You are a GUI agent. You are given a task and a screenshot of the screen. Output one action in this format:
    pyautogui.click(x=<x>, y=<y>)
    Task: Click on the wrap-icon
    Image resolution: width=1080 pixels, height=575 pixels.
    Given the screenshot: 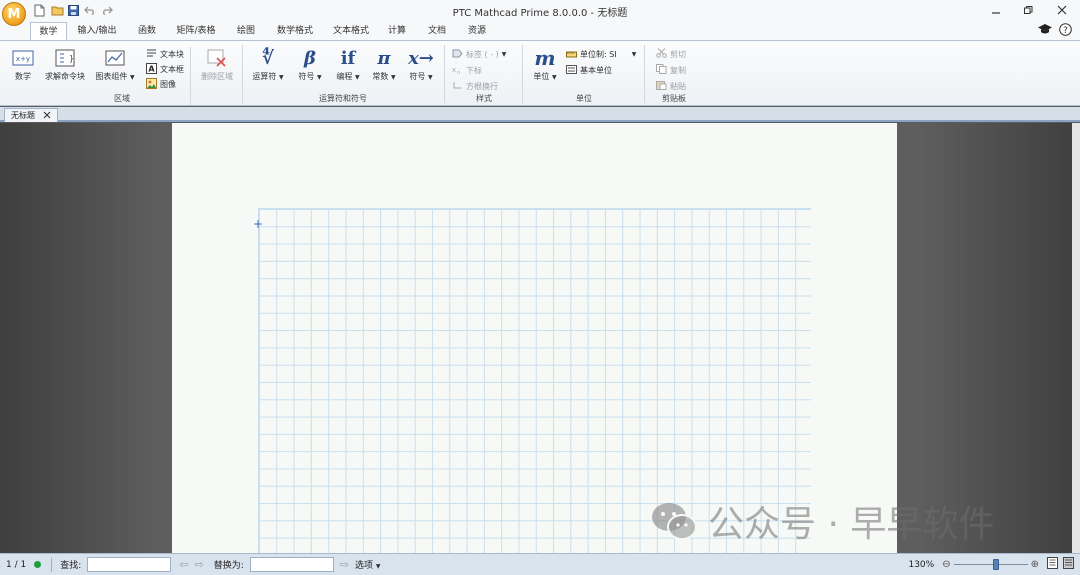 What is the action you would take?
    pyautogui.click(x=457, y=86)
    